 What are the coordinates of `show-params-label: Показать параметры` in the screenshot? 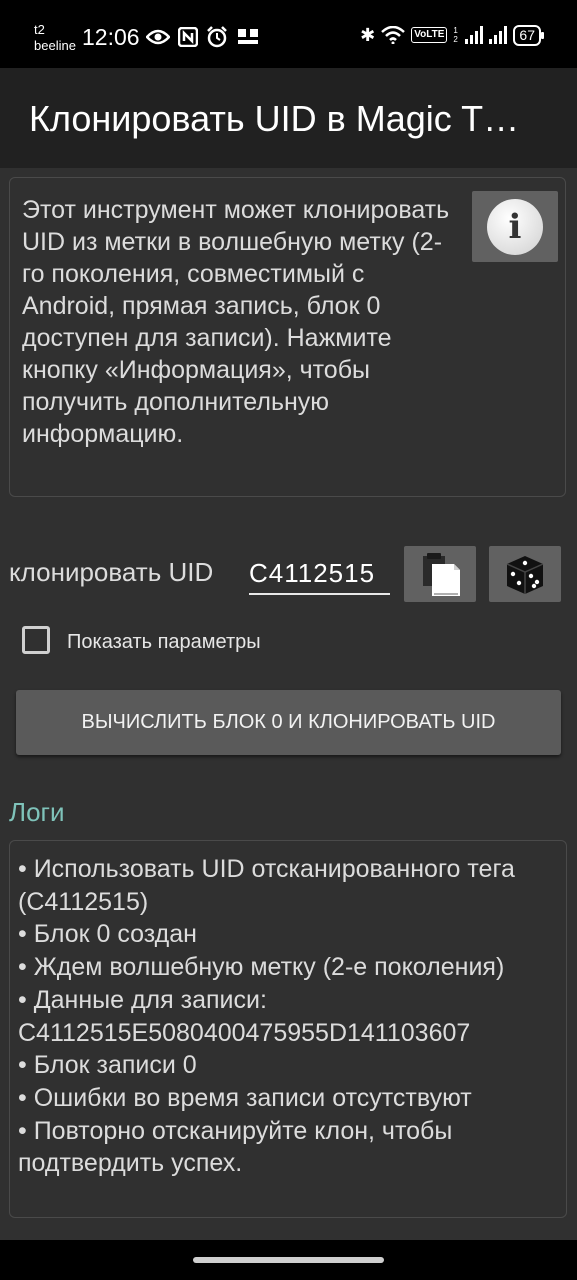 It's located at (164, 642).